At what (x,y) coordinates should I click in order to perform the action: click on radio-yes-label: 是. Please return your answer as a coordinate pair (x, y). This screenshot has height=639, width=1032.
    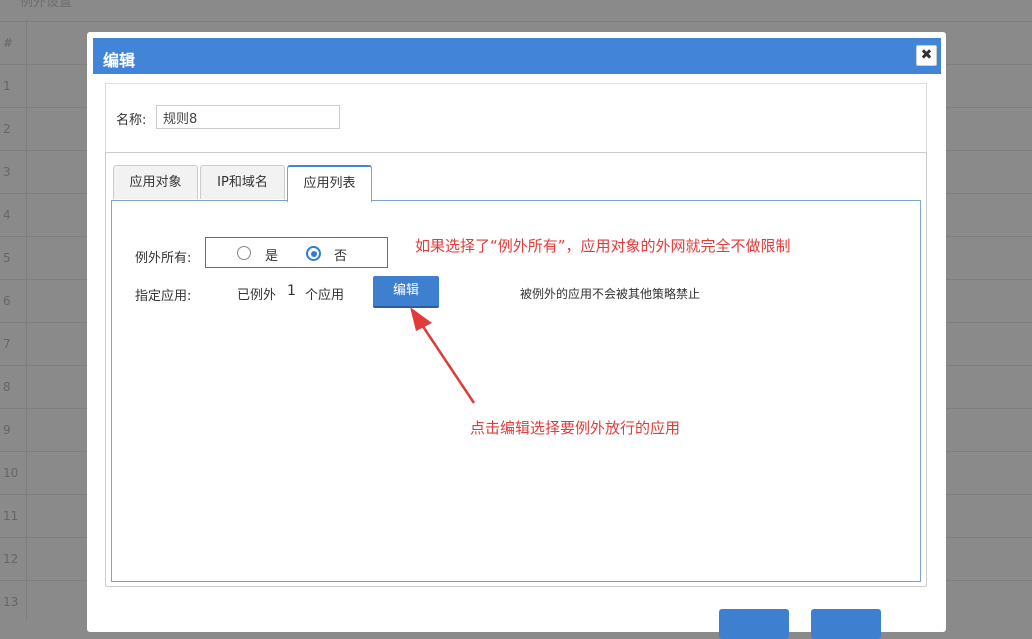
    Looking at the image, I should click on (272, 256).